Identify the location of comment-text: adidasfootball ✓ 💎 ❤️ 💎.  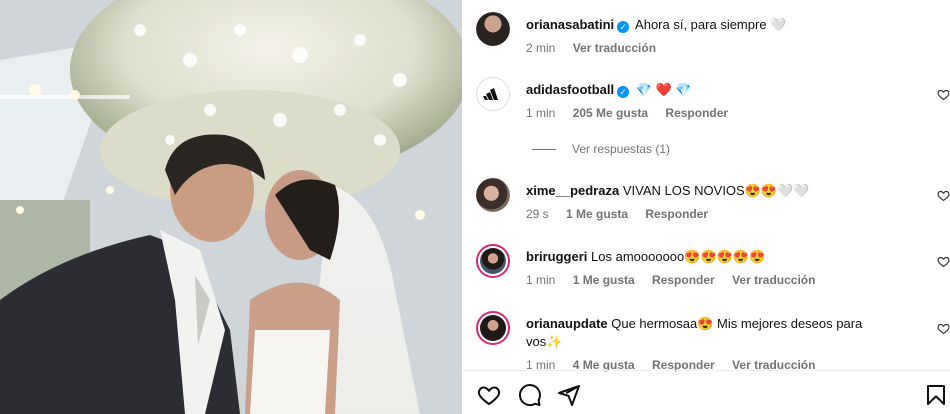
(723, 90).